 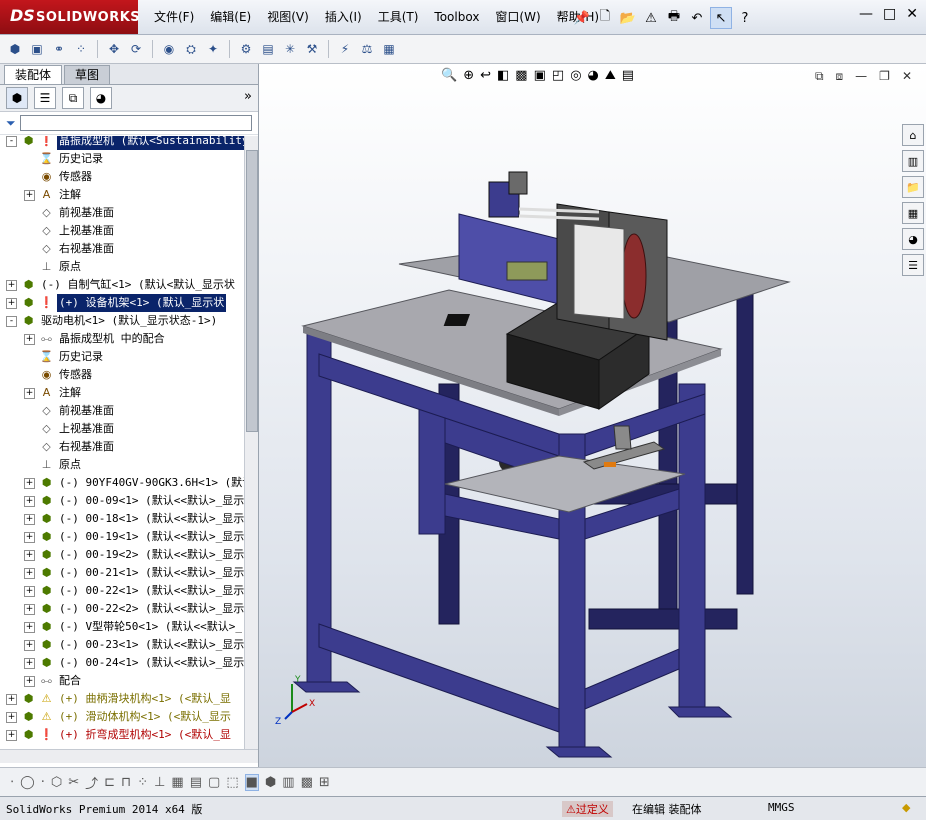 I want to click on reference-geometry-icon: ✦, so click(x=213, y=49).